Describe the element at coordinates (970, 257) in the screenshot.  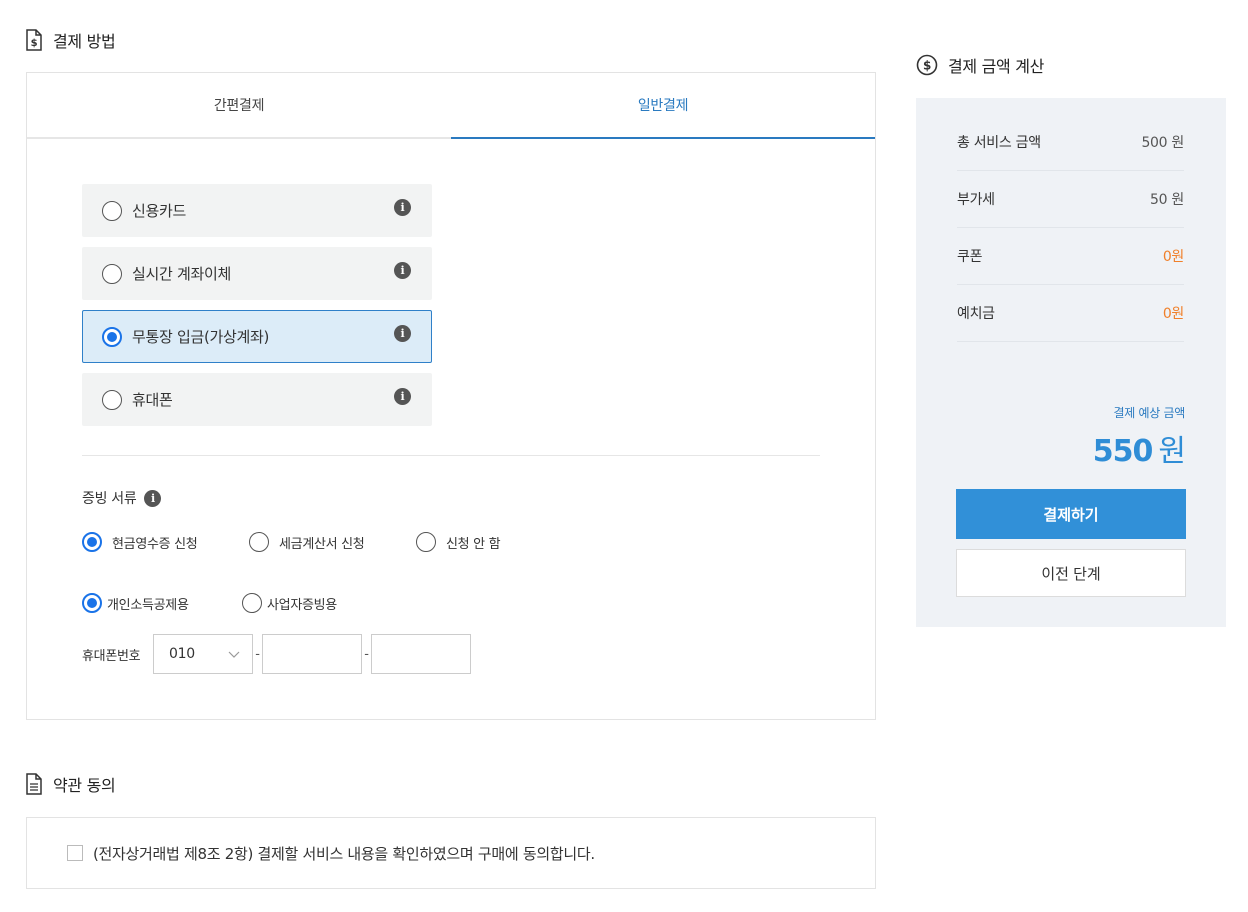
I see `summary-row-label: 쿠폰` at that location.